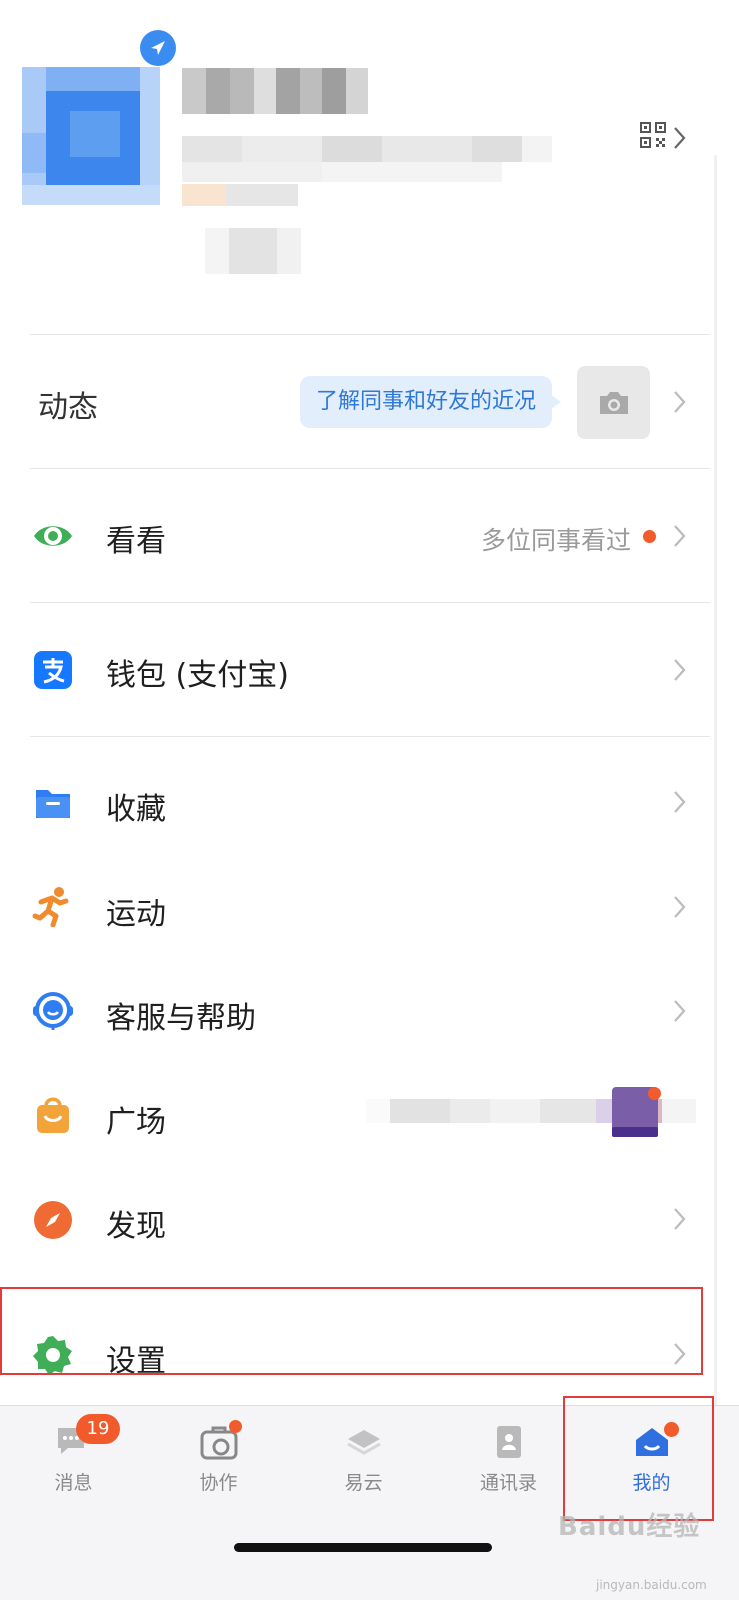 The height and width of the screenshot is (1600, 739). I want to click on tab-label: 易云, so click(363, 1483).